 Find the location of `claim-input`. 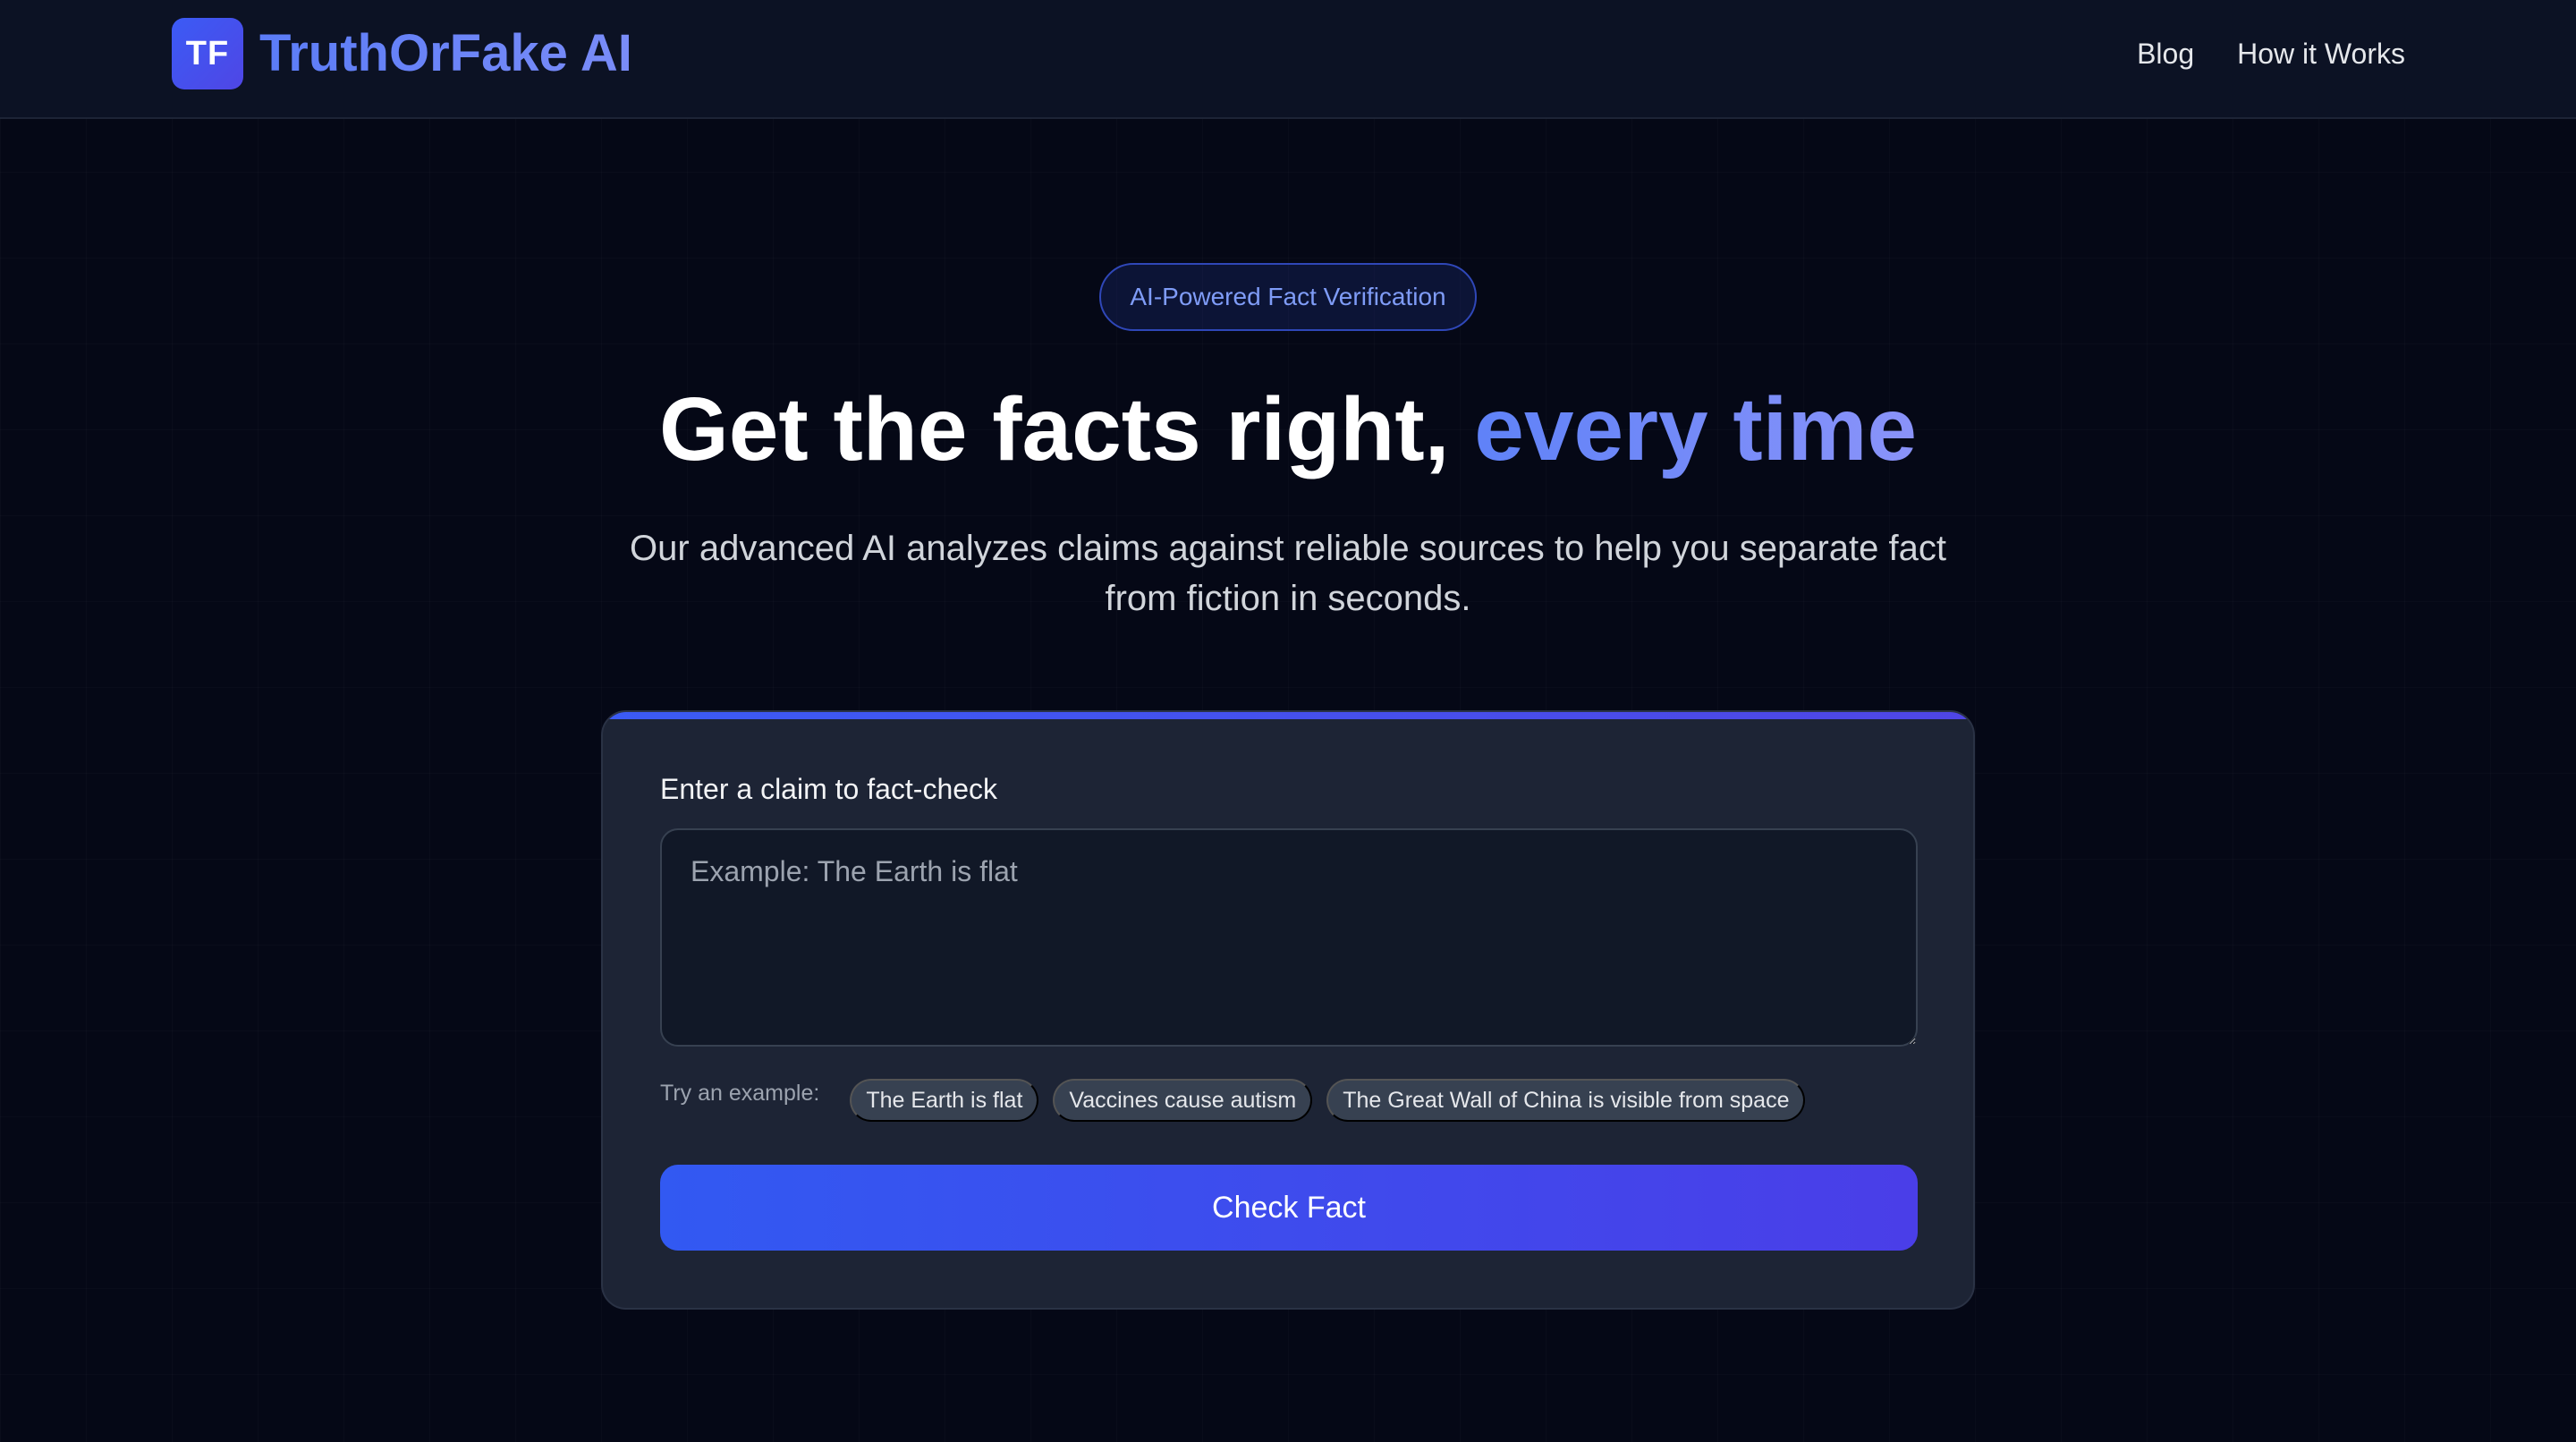

claim-input is located at coordinates (1289, 937).